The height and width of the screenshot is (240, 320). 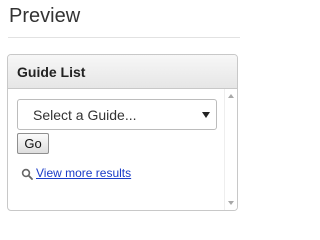 What do you see at coordinates (230, 149) in the screenshot?
I see `panel-scrollbar` at bounding box center [230, 149].